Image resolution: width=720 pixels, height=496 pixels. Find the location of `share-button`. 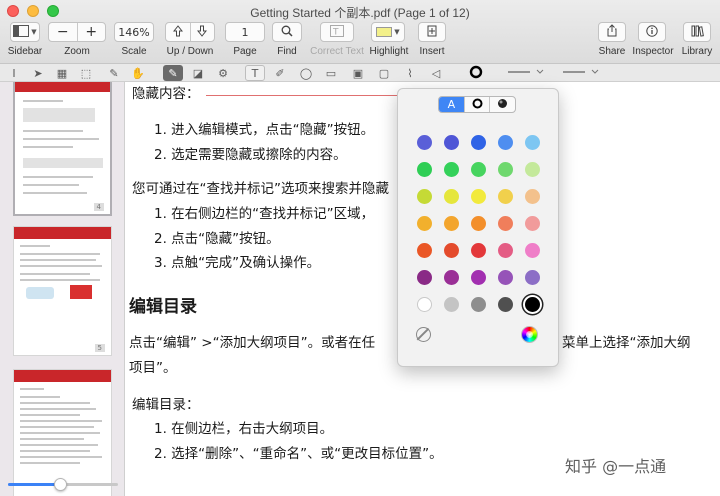

share-button is located at coordinates (612, 32).